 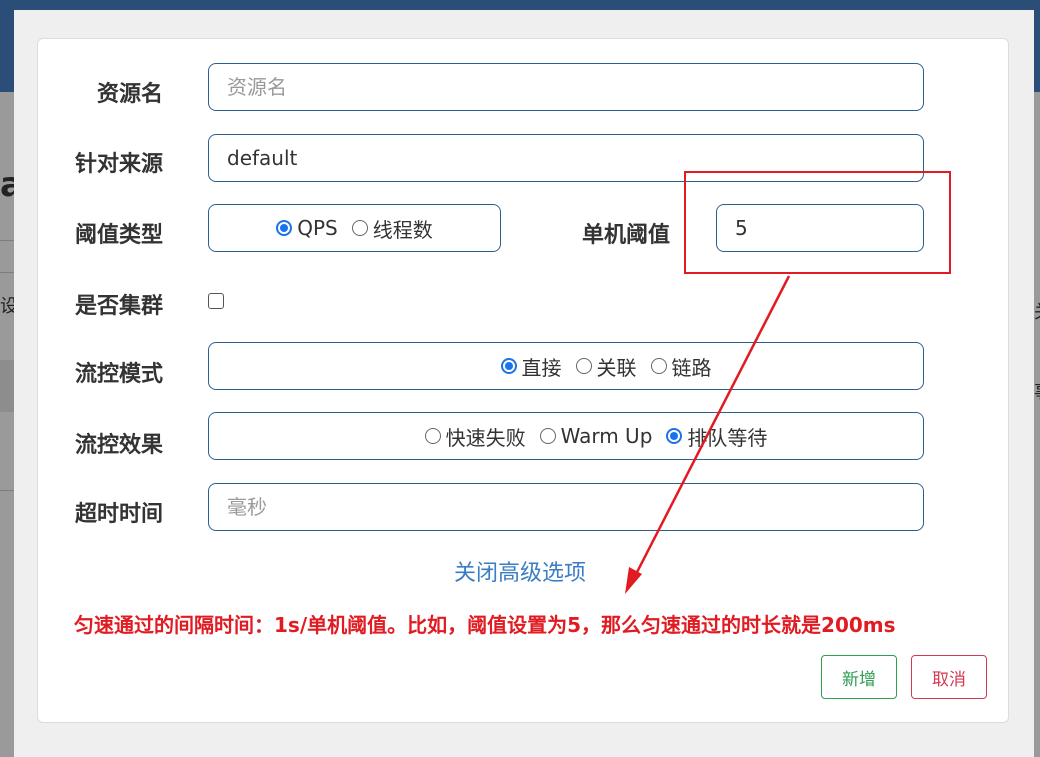 I want to click on annotation-arrow, so click(x=708, y=434).